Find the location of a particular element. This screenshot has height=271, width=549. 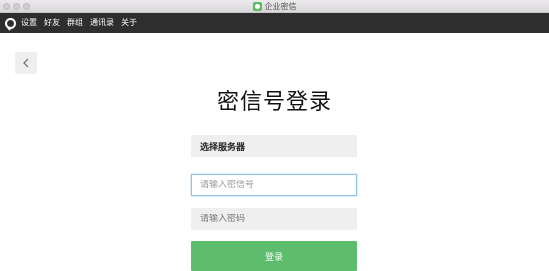

menu-item-about: 关于 is located at coordinates (129, 23).